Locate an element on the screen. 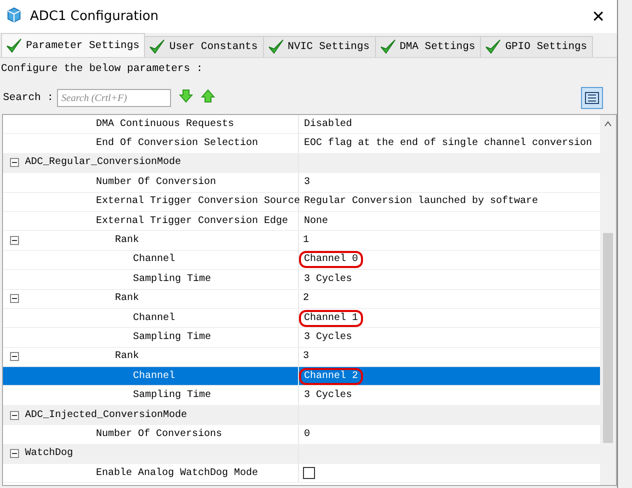 This screenshot has width=632, height=488. tree-group-row: Rank 3 is located at coordinates (301, 358).